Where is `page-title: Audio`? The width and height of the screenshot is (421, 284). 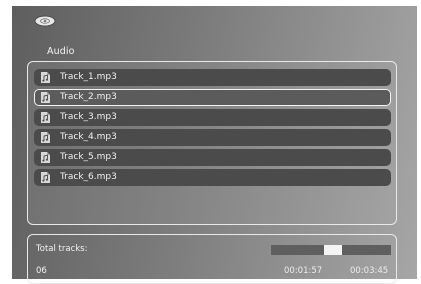
page-title: Audio is located at coordinates (61, 51).